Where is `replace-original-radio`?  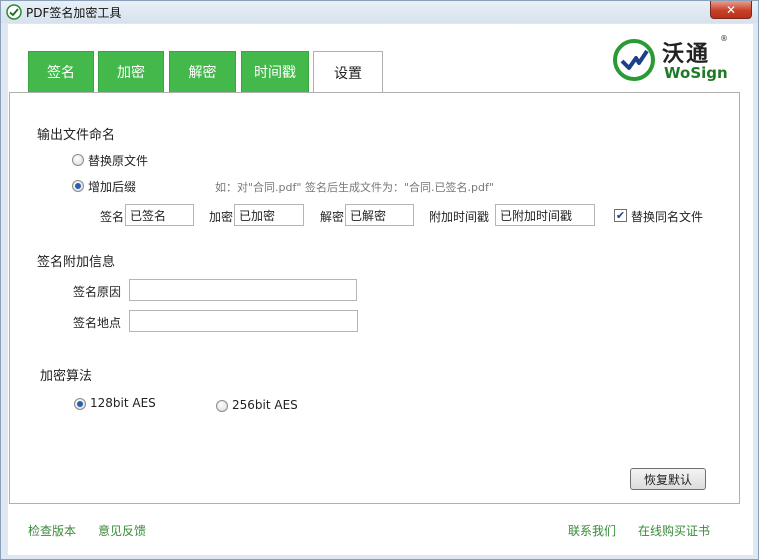
replace-original-radio is located at coordinates (78, 160).